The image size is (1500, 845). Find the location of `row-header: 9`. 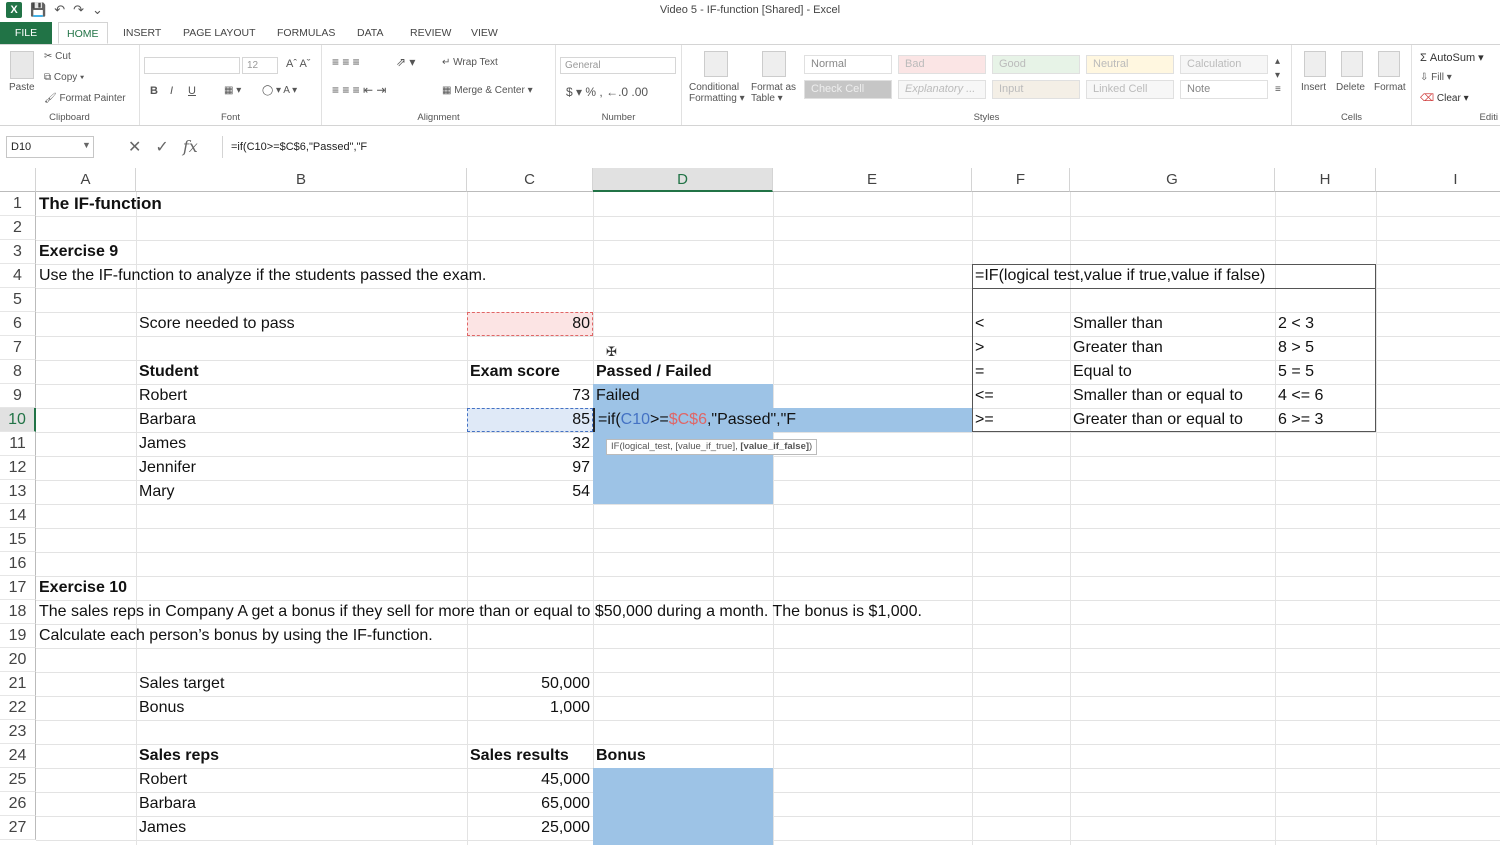

row-header: 9 is located at coordinates (18, 396).